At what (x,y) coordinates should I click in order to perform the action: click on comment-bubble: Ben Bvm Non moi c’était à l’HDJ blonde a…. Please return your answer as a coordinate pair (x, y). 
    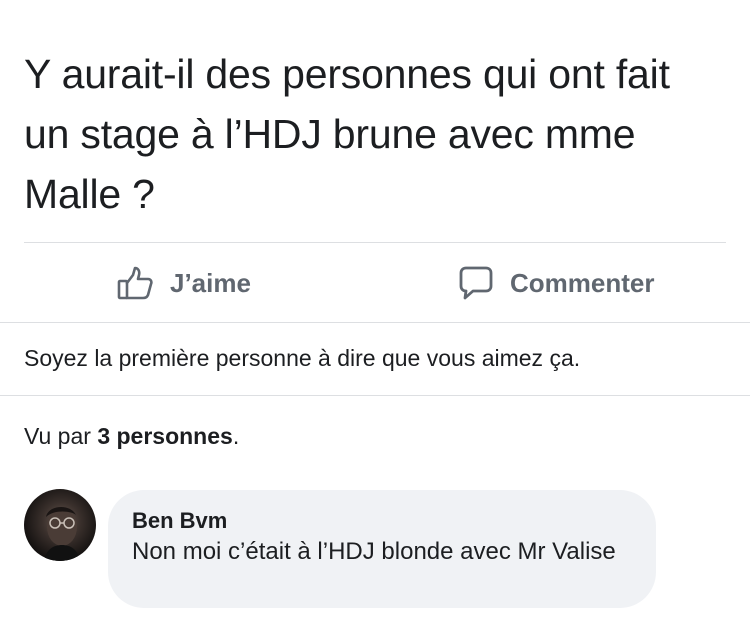
    Looking at the image, I should click on (382, 549).